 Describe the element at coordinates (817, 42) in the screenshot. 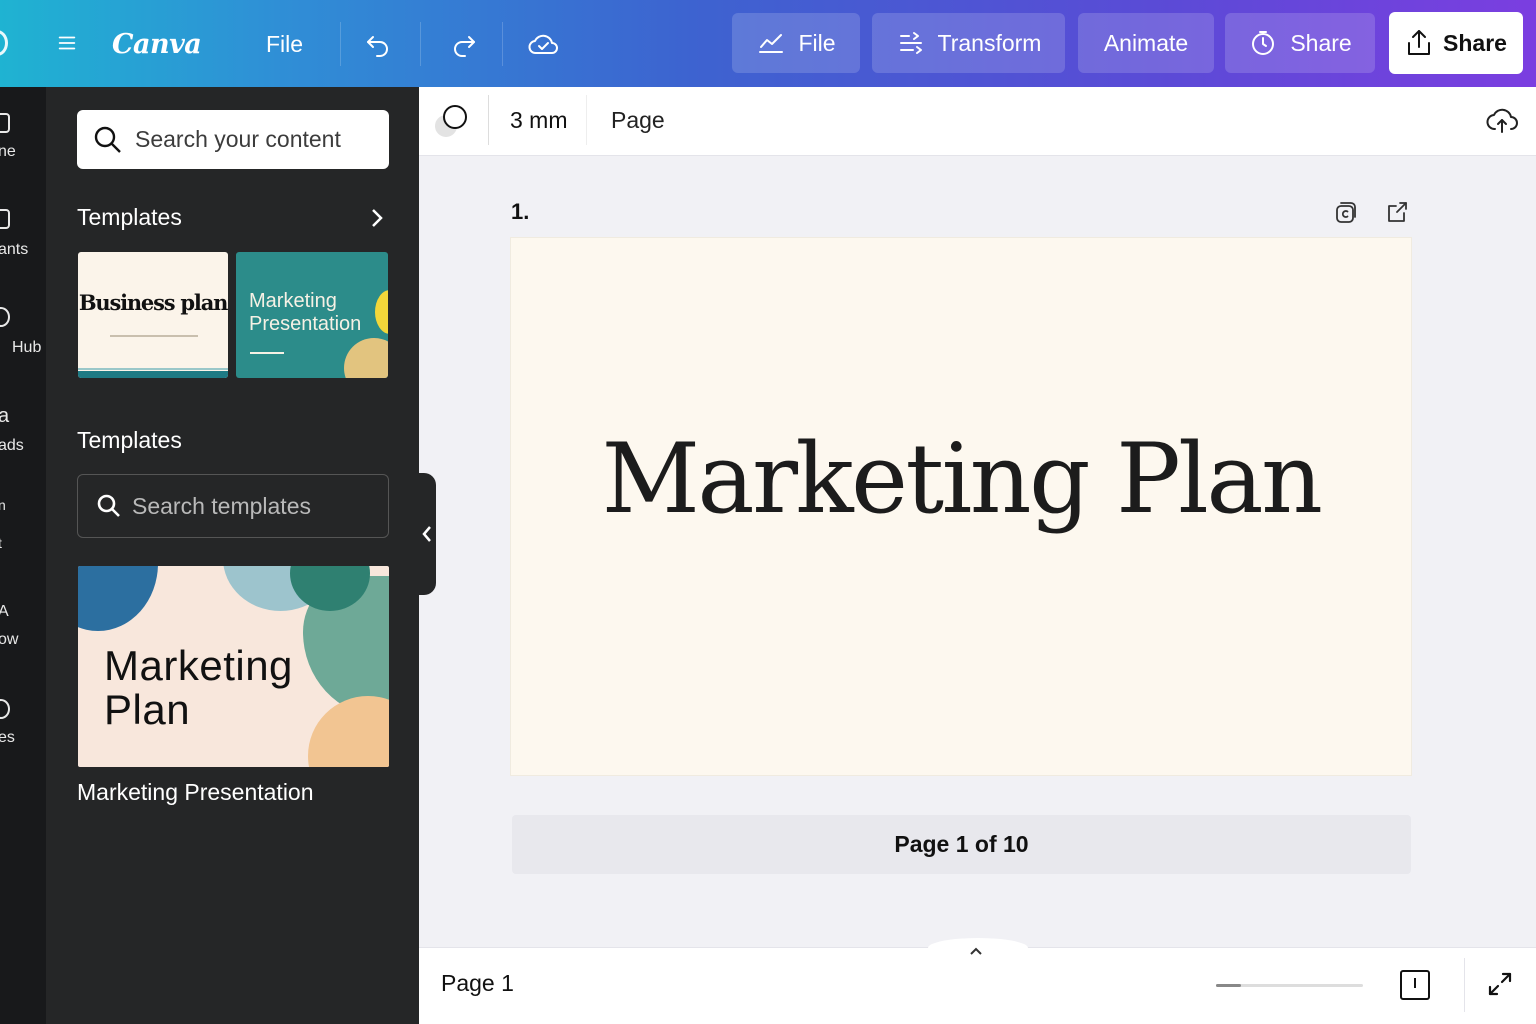

I see `file-action-label: File` at that location.